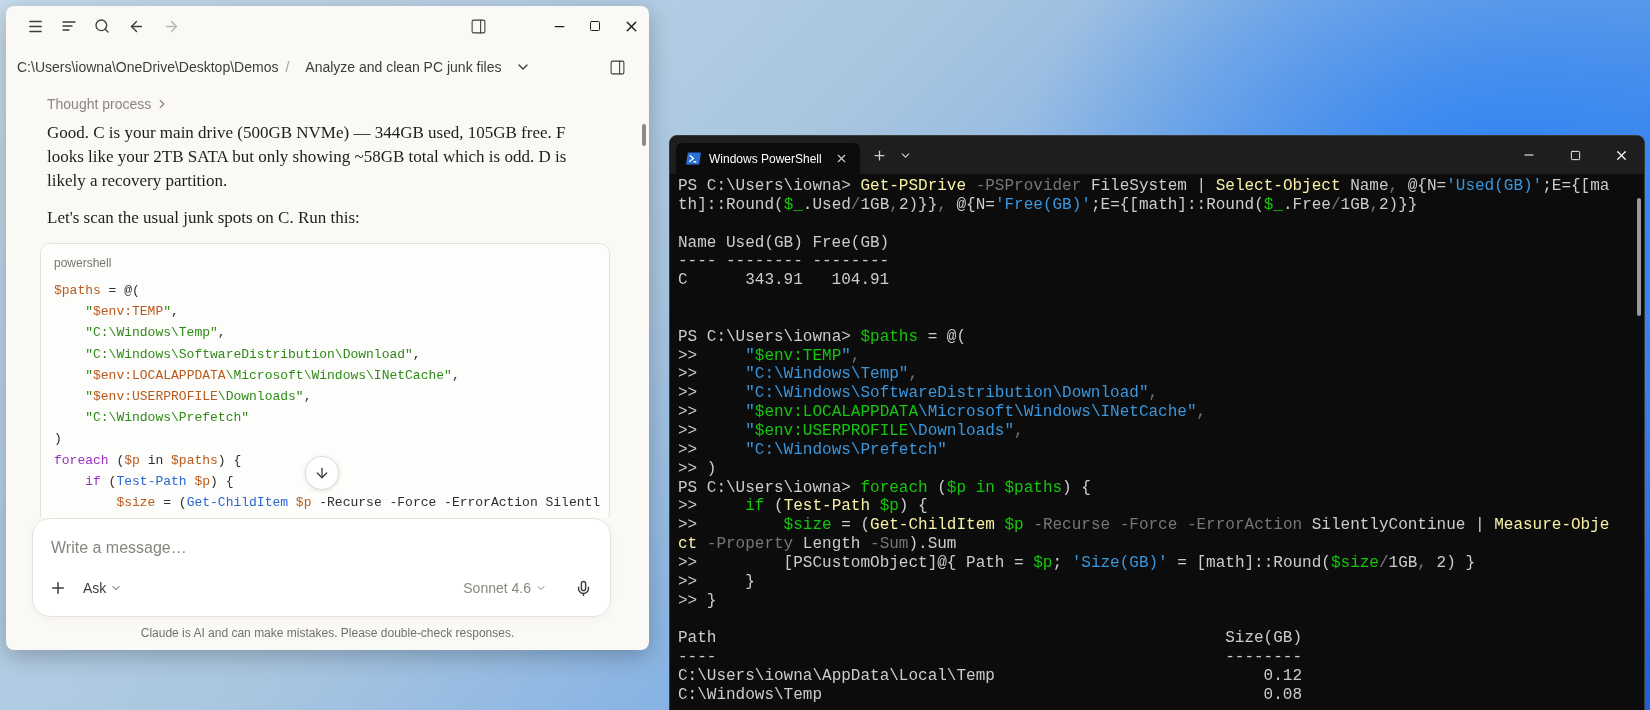  I want to click on terminal-line: >> "C:\Windows\SoftwareDistribution\Download",, so click(919, 394).